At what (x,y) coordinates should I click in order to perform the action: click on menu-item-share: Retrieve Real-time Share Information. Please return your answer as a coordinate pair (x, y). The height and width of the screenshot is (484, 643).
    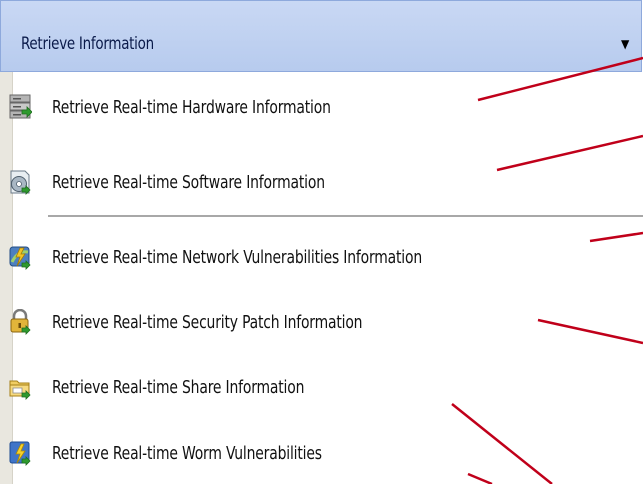
    Looking at the image, I should click on (300, 388).